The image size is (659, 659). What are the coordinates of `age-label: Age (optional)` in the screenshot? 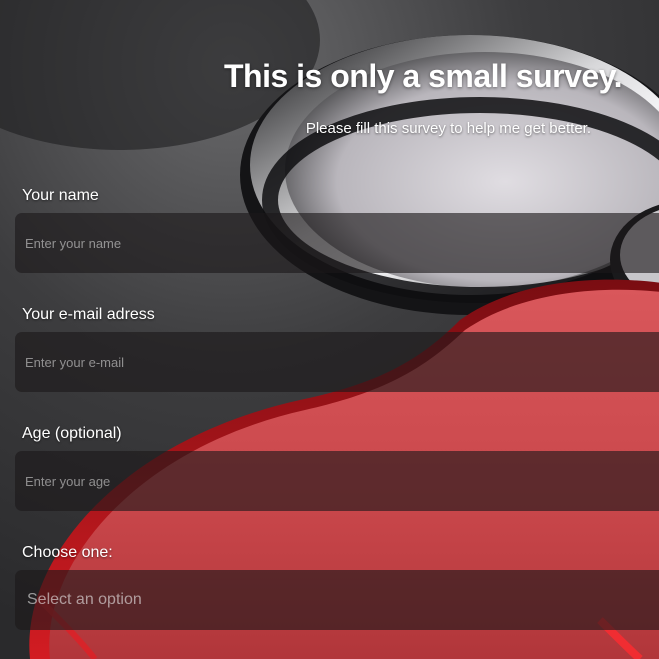 It's located at (72, 433).